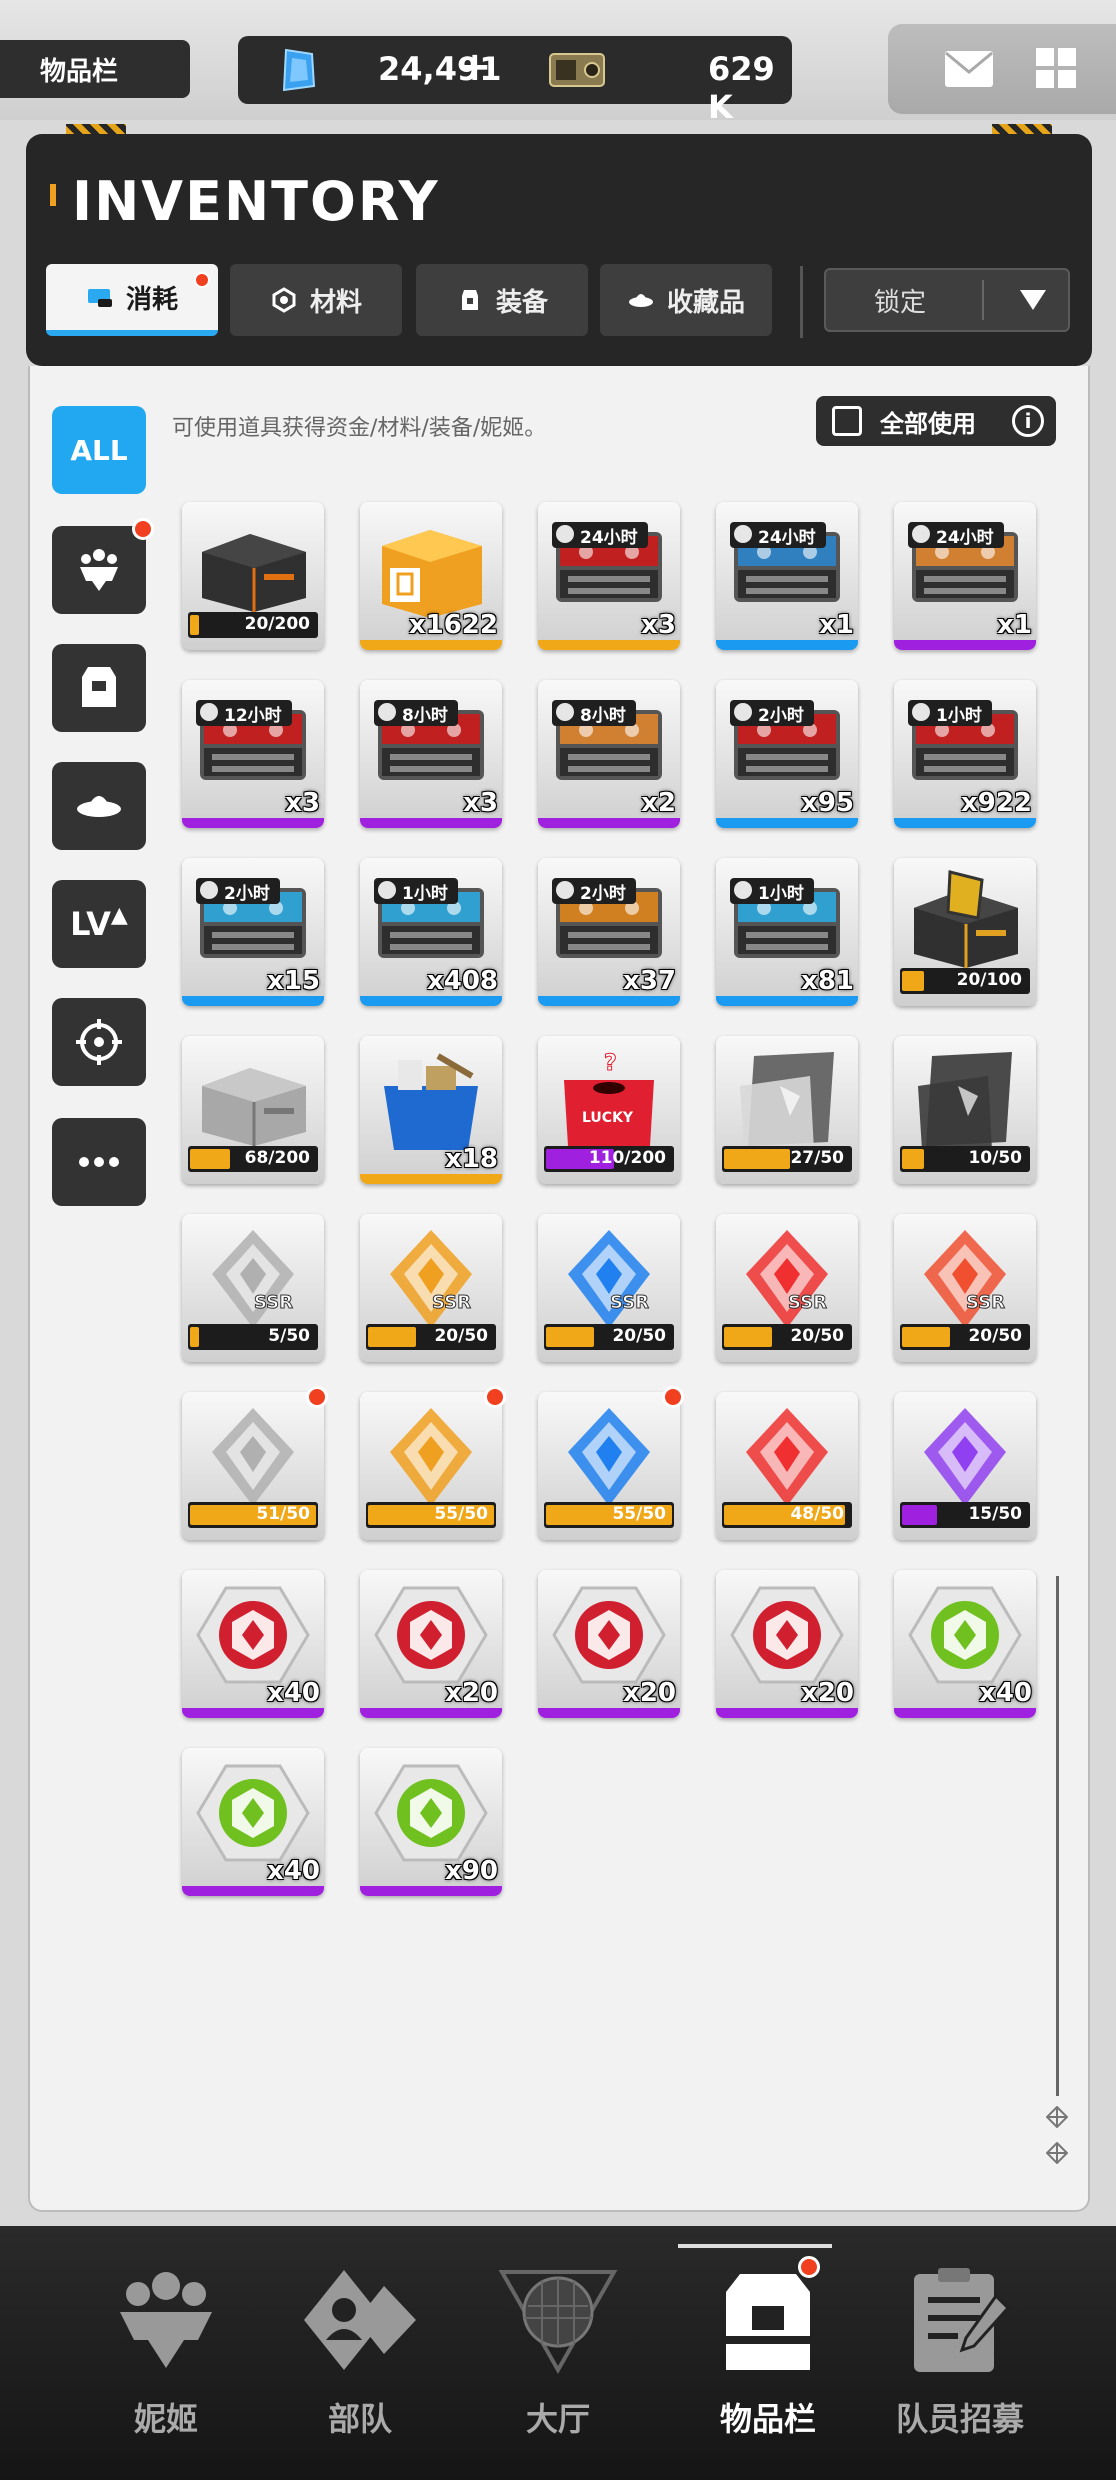 The image size is (1116, 2480). I want to click on filter-target-button, so click(99, 1042).